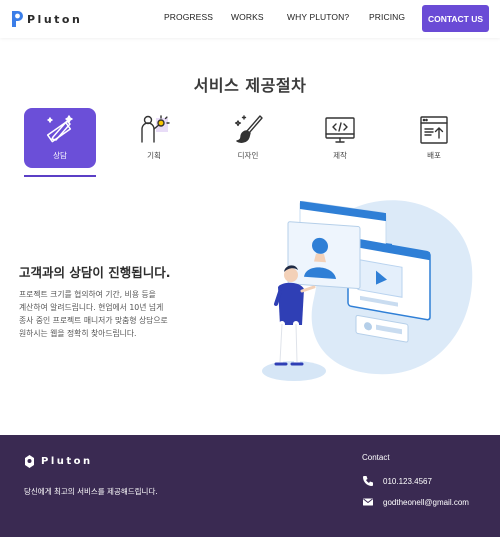 The width and height of the screenshot is (500, 537). Describe the element at coordinates (95, 272) in the screenshot. I see `content-title: 고객과의 상담이 진행됩니다.` at that location.